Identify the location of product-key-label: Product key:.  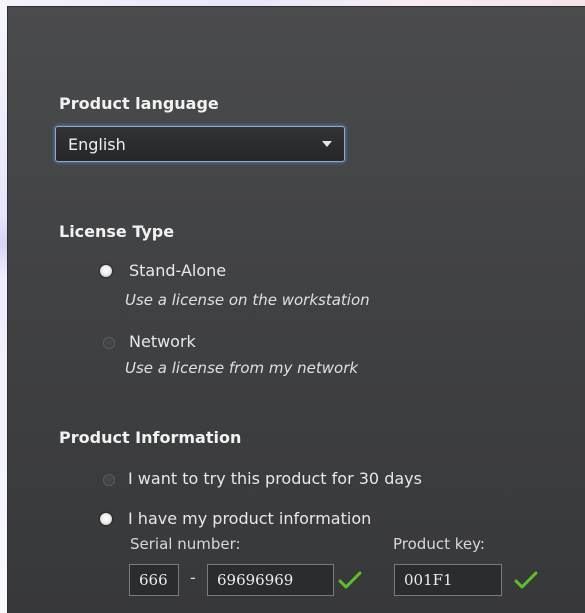
(439, 544).